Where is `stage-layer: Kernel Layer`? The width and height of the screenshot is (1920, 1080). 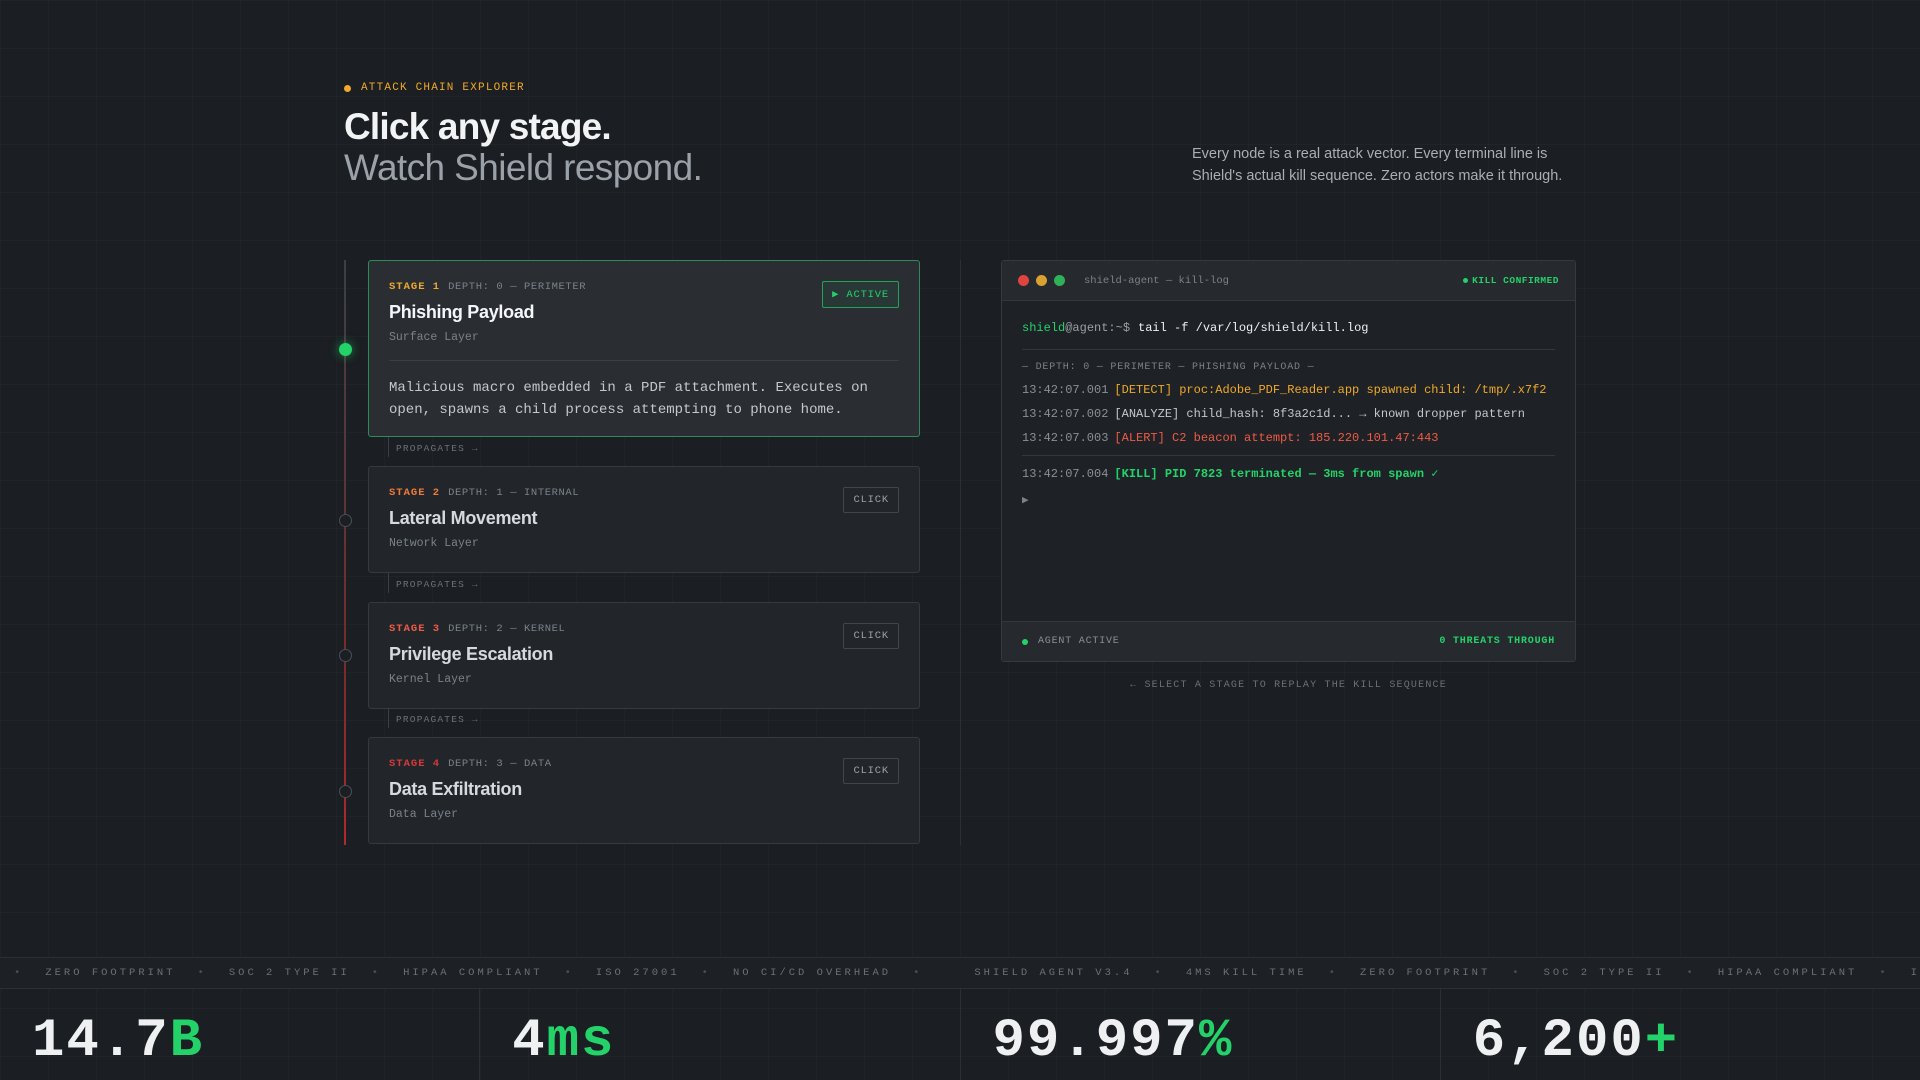 stage-layer: Kernel Layer is located at coordinates (430, 679).